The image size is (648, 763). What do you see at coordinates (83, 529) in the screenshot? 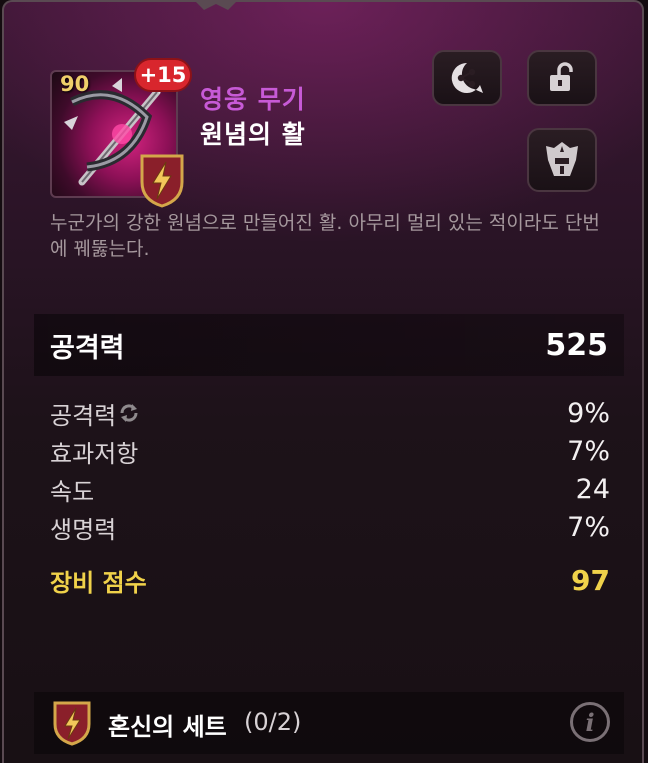
I see `substat-label: 생명력` at bounding box center [83, 529].